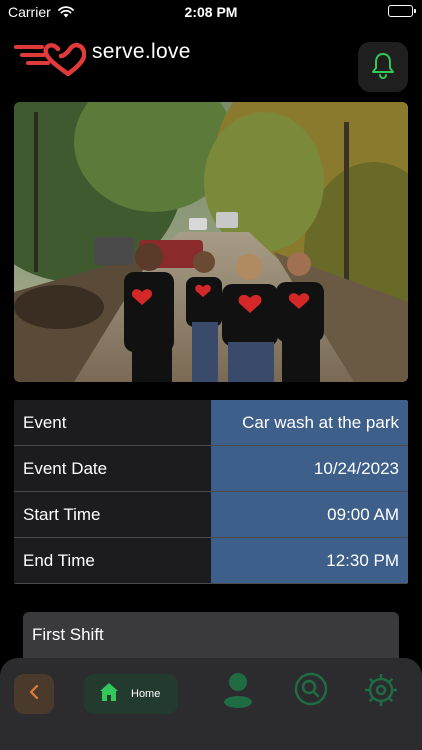 Image resolution: width=422 pixels, height=750 pixels. What do you see at coordinates (112, 514) in the screenshot?
I see `detail-label: Start Time` at bounding box center [112, 514].